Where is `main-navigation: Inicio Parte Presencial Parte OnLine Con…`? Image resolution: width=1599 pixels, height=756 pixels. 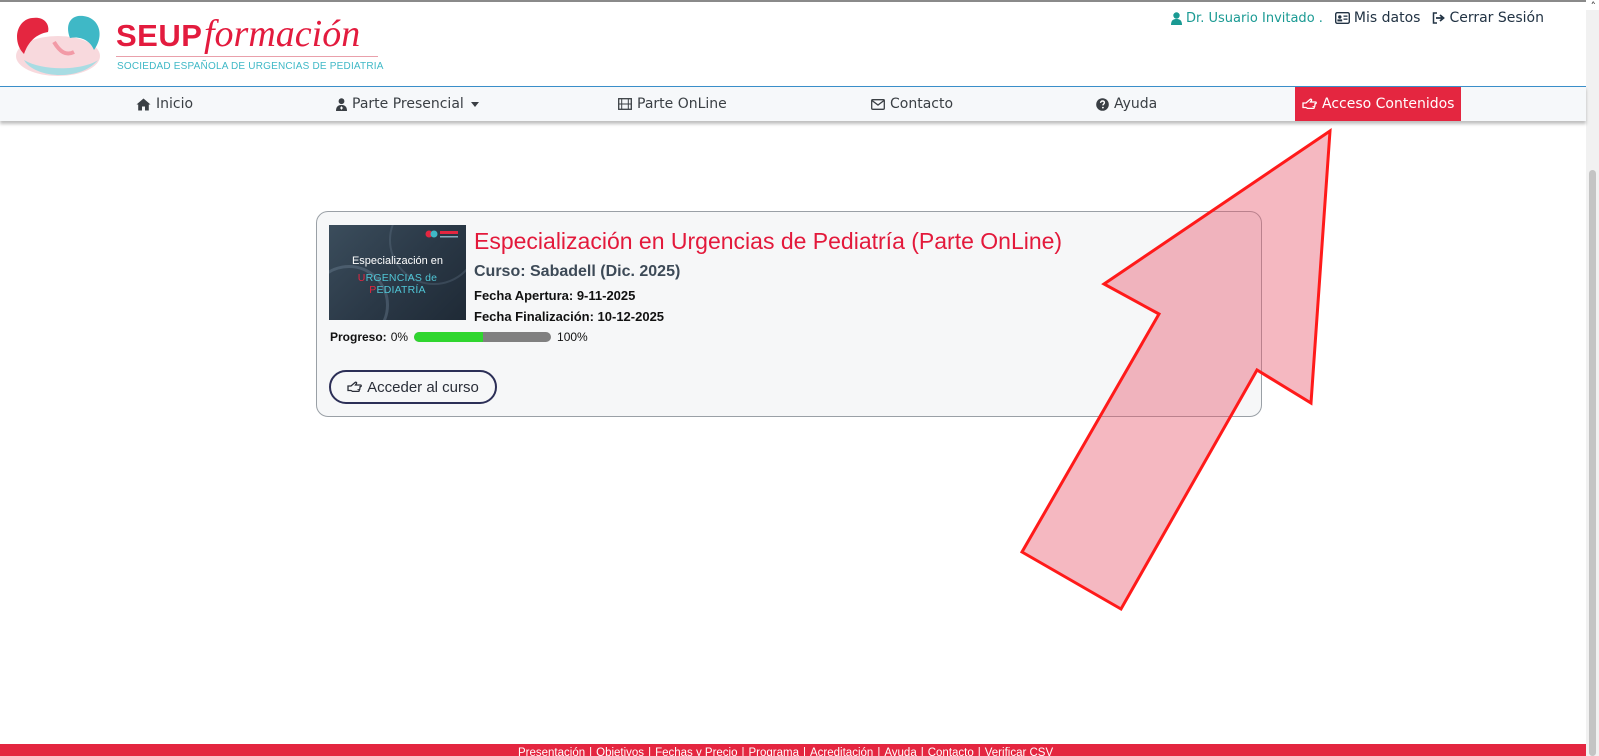
main-navigation: Inicio Parte Presencial Parte OnLine Con… is located at coordinates (793, 103).